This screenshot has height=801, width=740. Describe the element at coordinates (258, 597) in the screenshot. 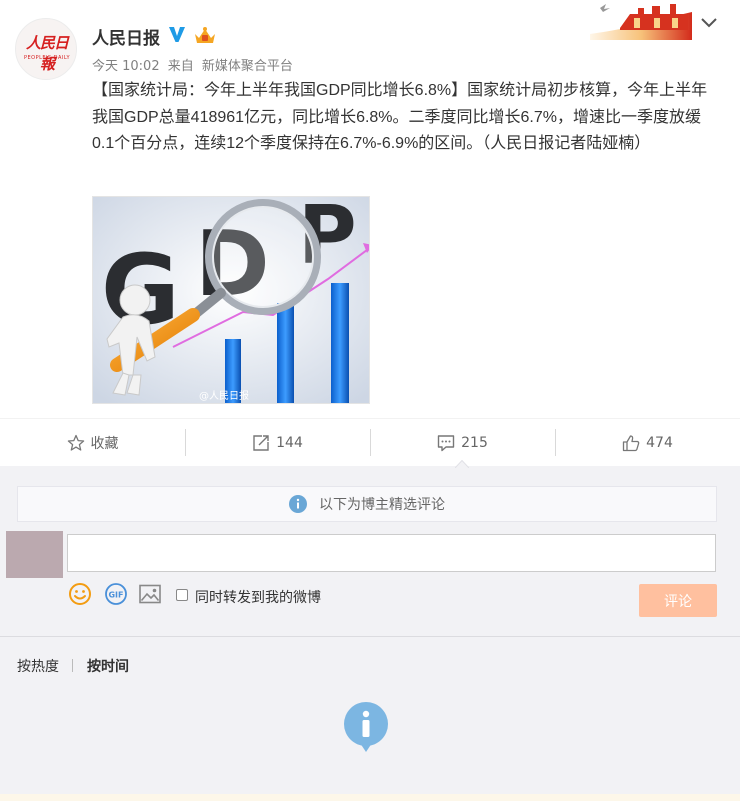

I see `repost-checkbox-label: 同时转发到我的微博` at that location.